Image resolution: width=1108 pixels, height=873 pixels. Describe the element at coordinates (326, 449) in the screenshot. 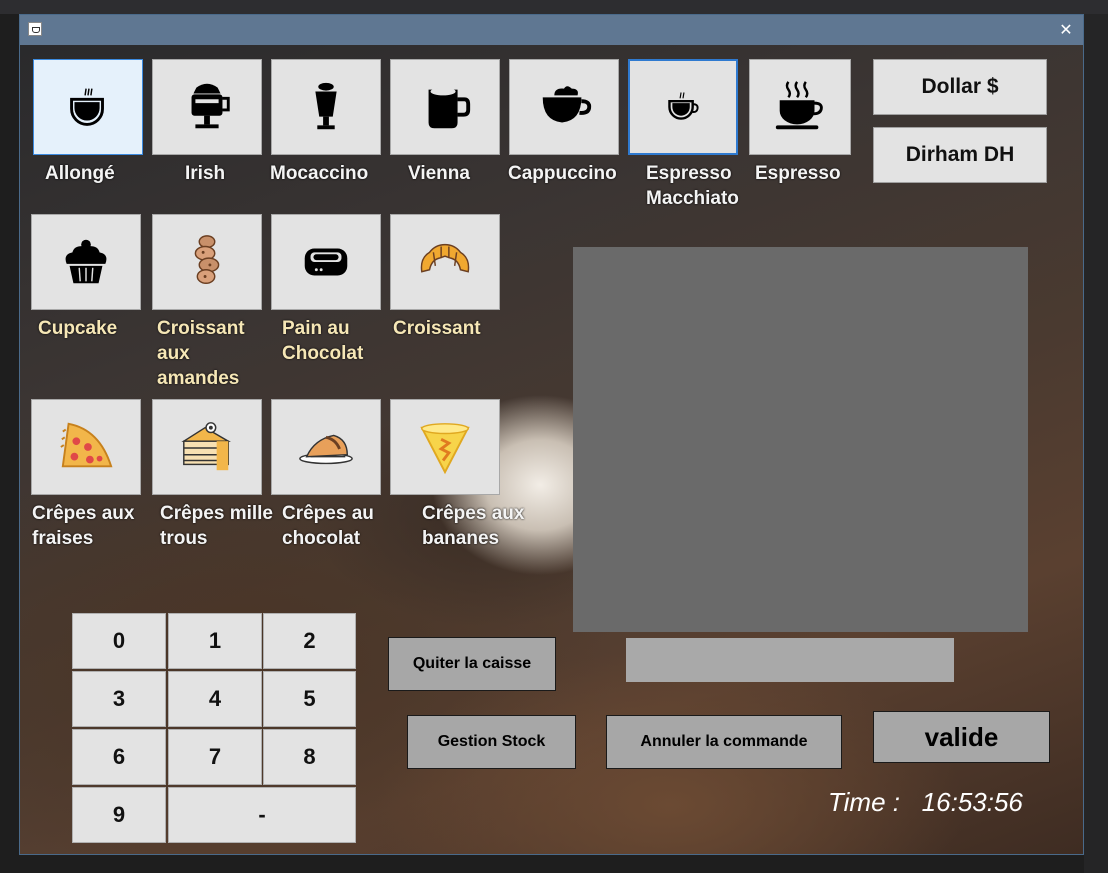

I see `chocolate-crepe-icon` at that location.